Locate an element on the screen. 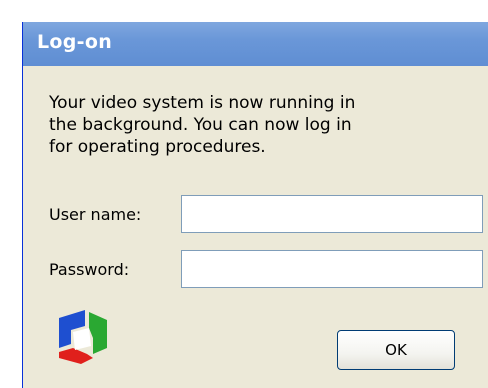  title-bar: Log-on is located at coordinates (255, 44).